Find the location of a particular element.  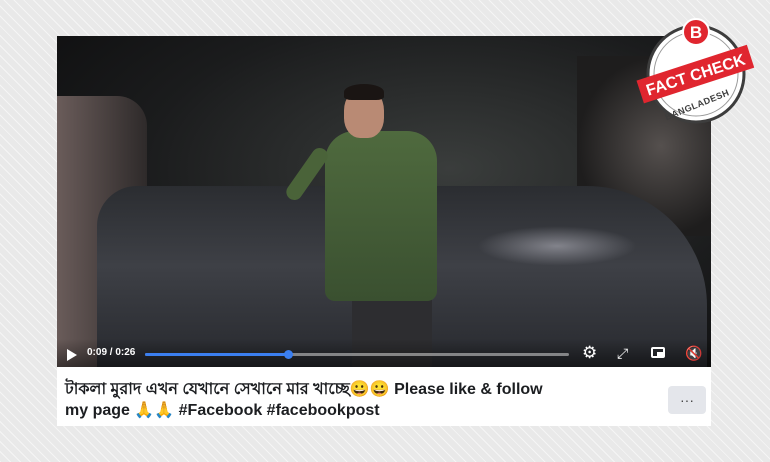

pip-icon is located at coordinates (658, 352).